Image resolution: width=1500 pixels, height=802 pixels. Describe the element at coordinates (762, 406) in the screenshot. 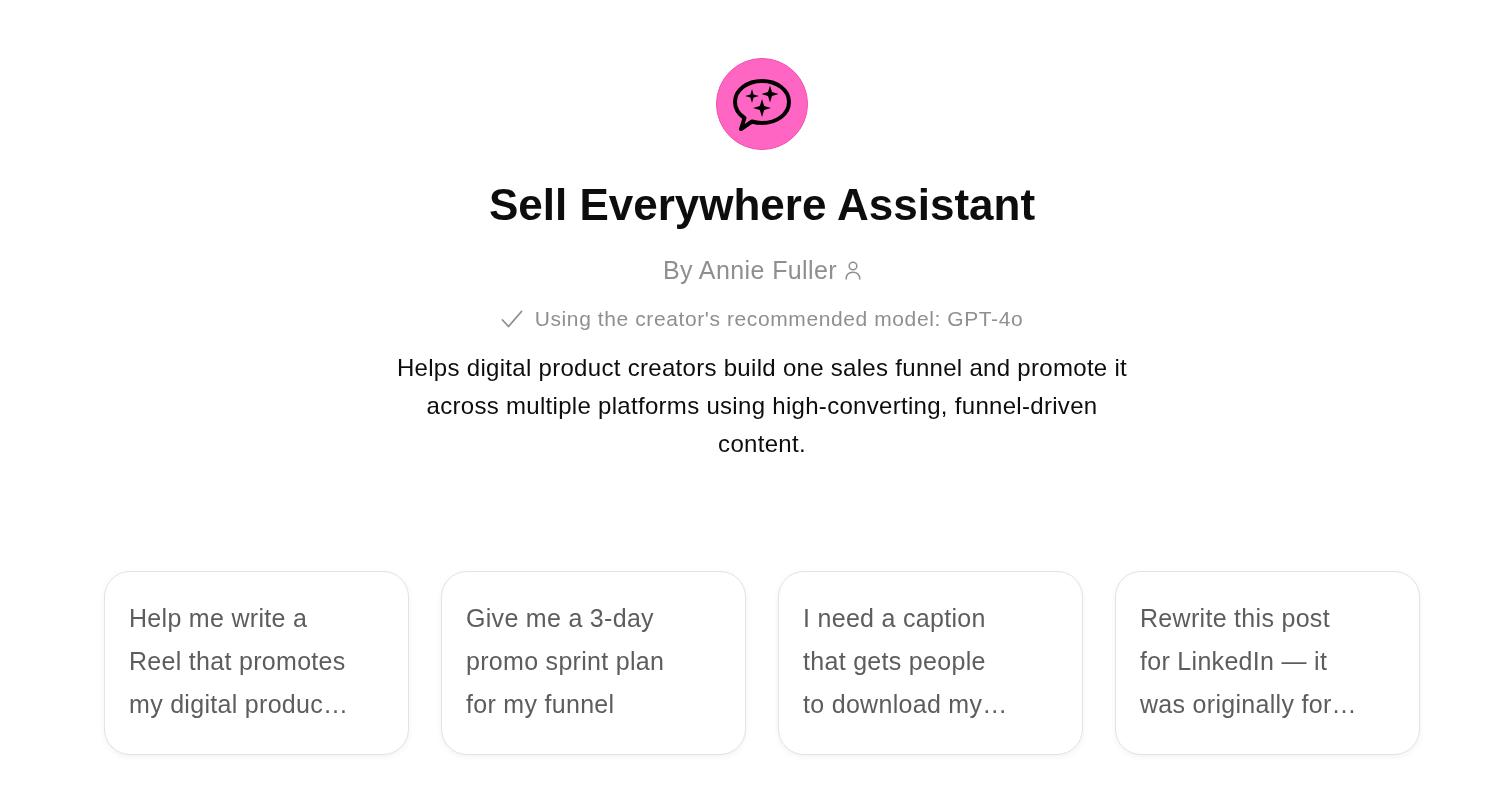

I see `assistant-description: Helps digital product creators build one sales funnel and promote it across multiple platforms using high-converting, funnel-driven content.` at that location.